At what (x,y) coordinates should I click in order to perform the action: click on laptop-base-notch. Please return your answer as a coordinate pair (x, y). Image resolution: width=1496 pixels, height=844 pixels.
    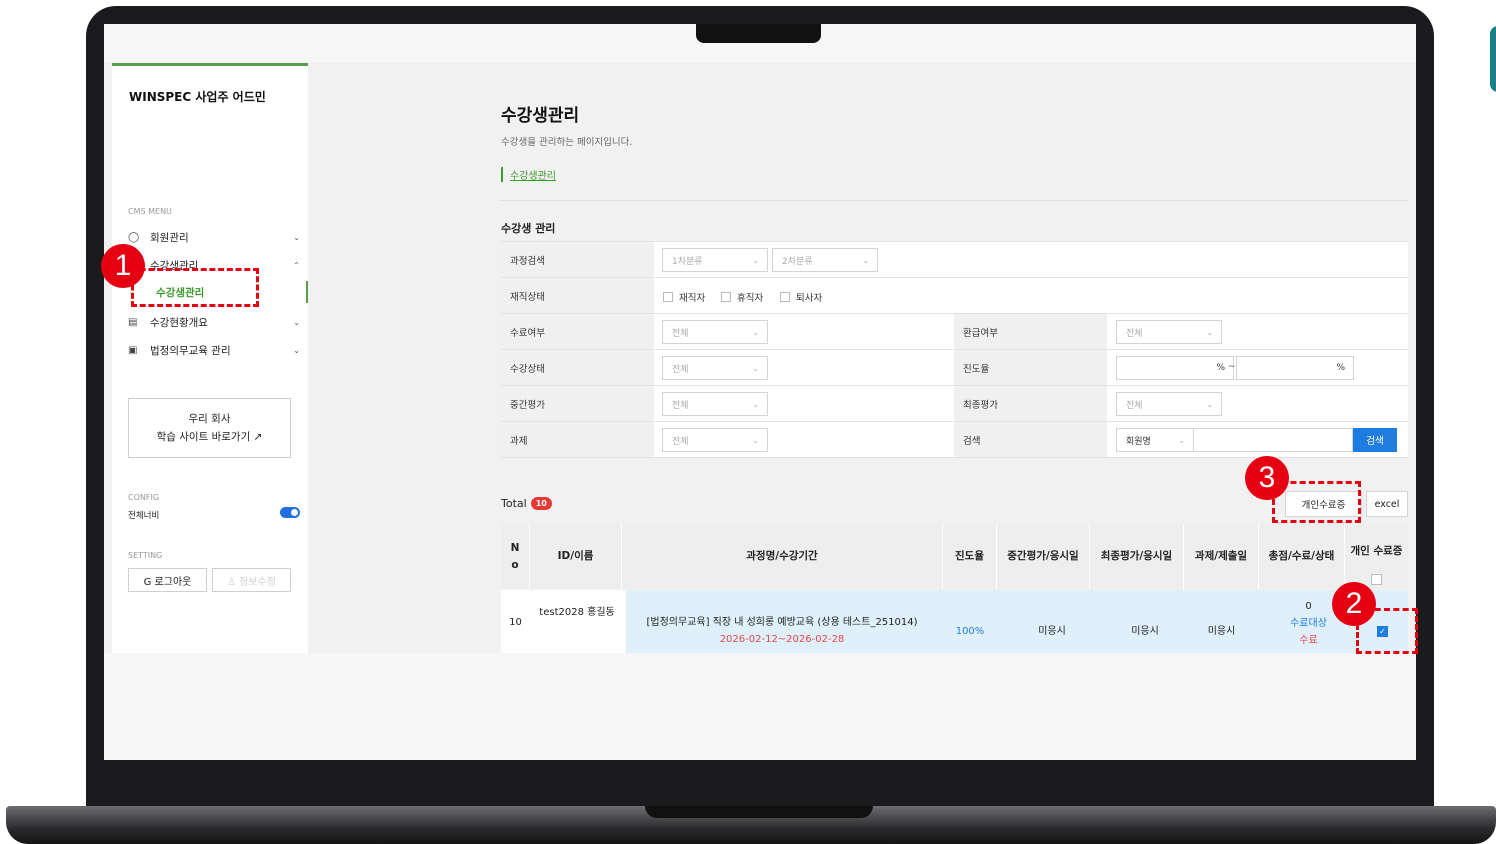
    Looking at the image, I should click on (759, 812).